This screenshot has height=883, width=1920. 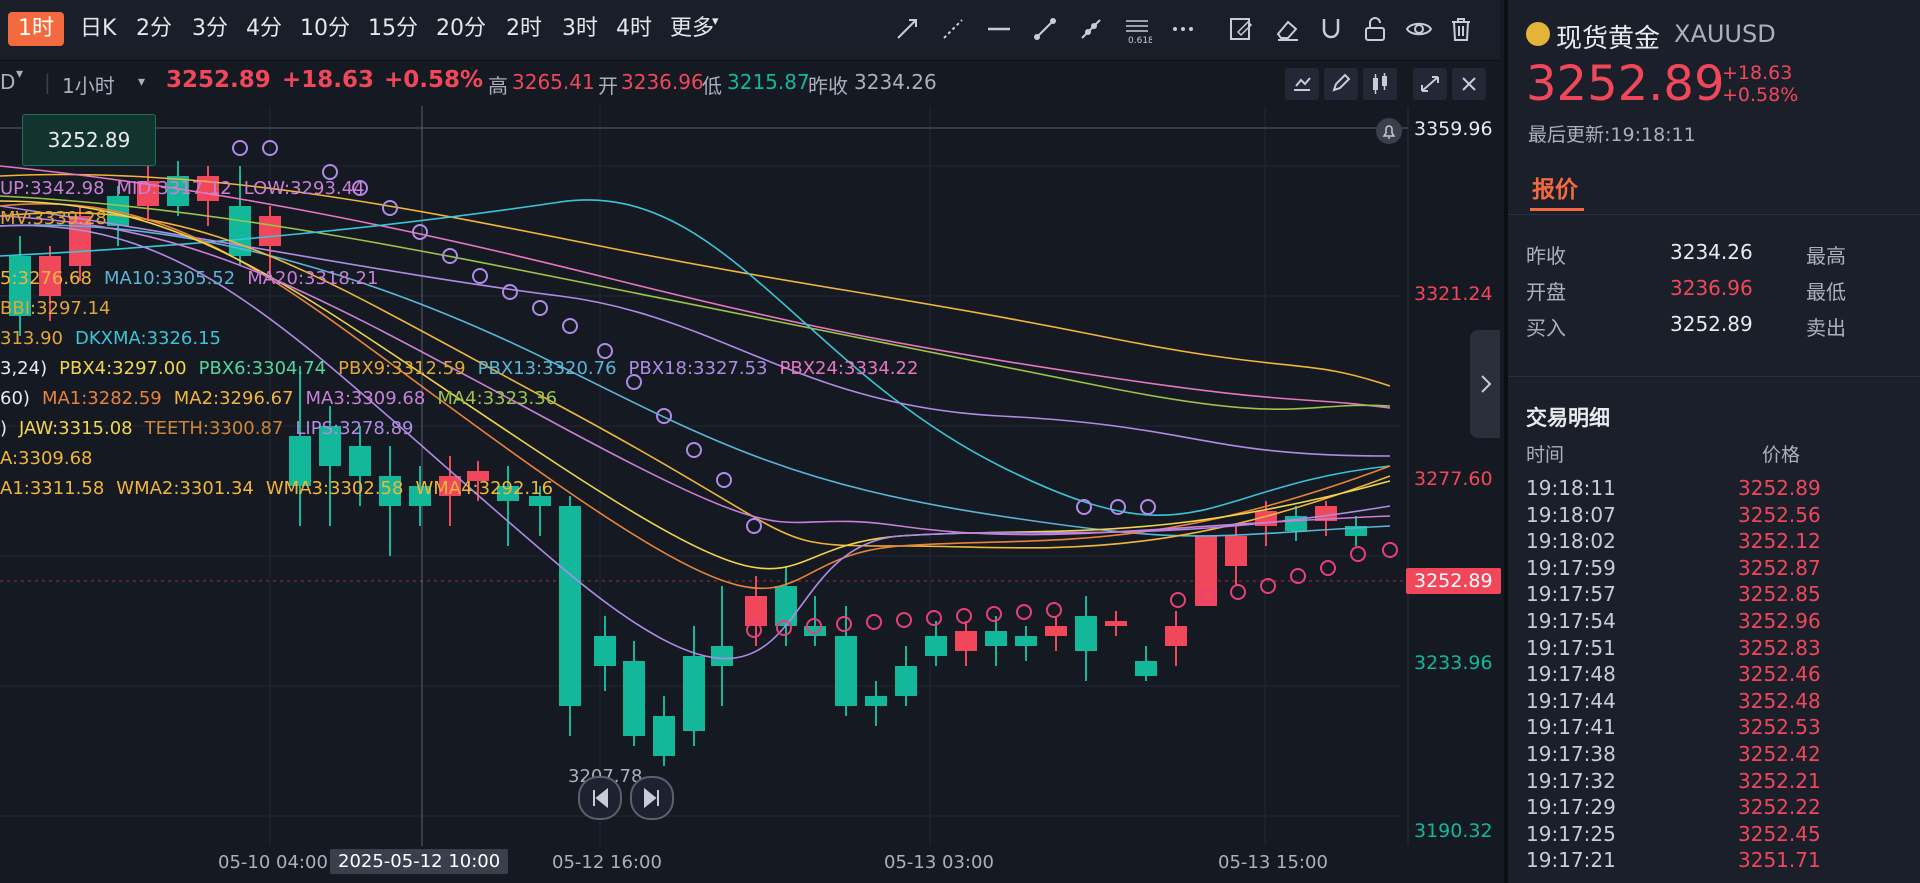 I want to click on eye-icon, so click(x=1419, y=29).